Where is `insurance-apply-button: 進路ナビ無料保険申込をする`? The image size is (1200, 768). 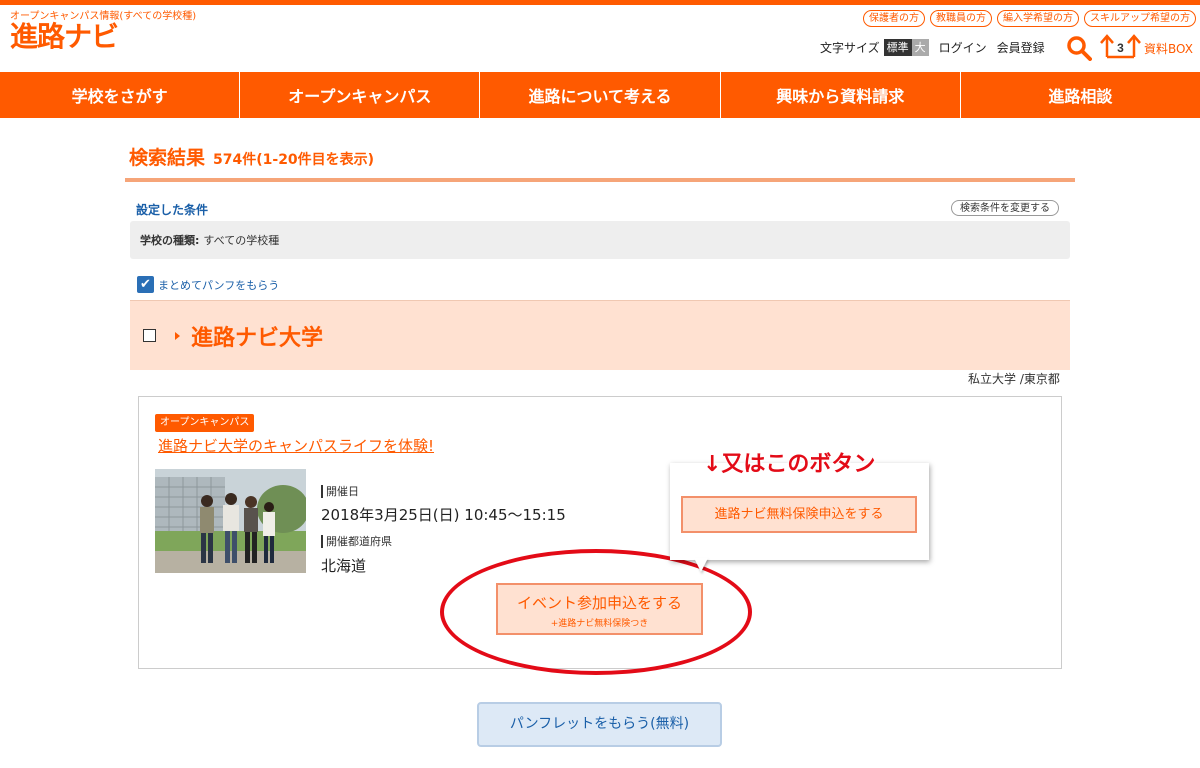 insurance-apply-button: 進路ナビ無料保険申込をする is located at coordinates (799, 514).